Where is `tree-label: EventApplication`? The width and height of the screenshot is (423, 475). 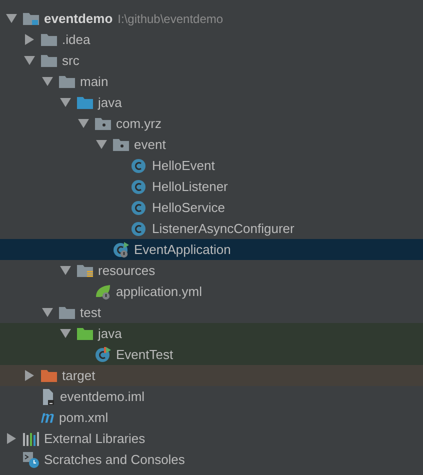
tree-label: EventApplication is located at coordinates (182, 249).